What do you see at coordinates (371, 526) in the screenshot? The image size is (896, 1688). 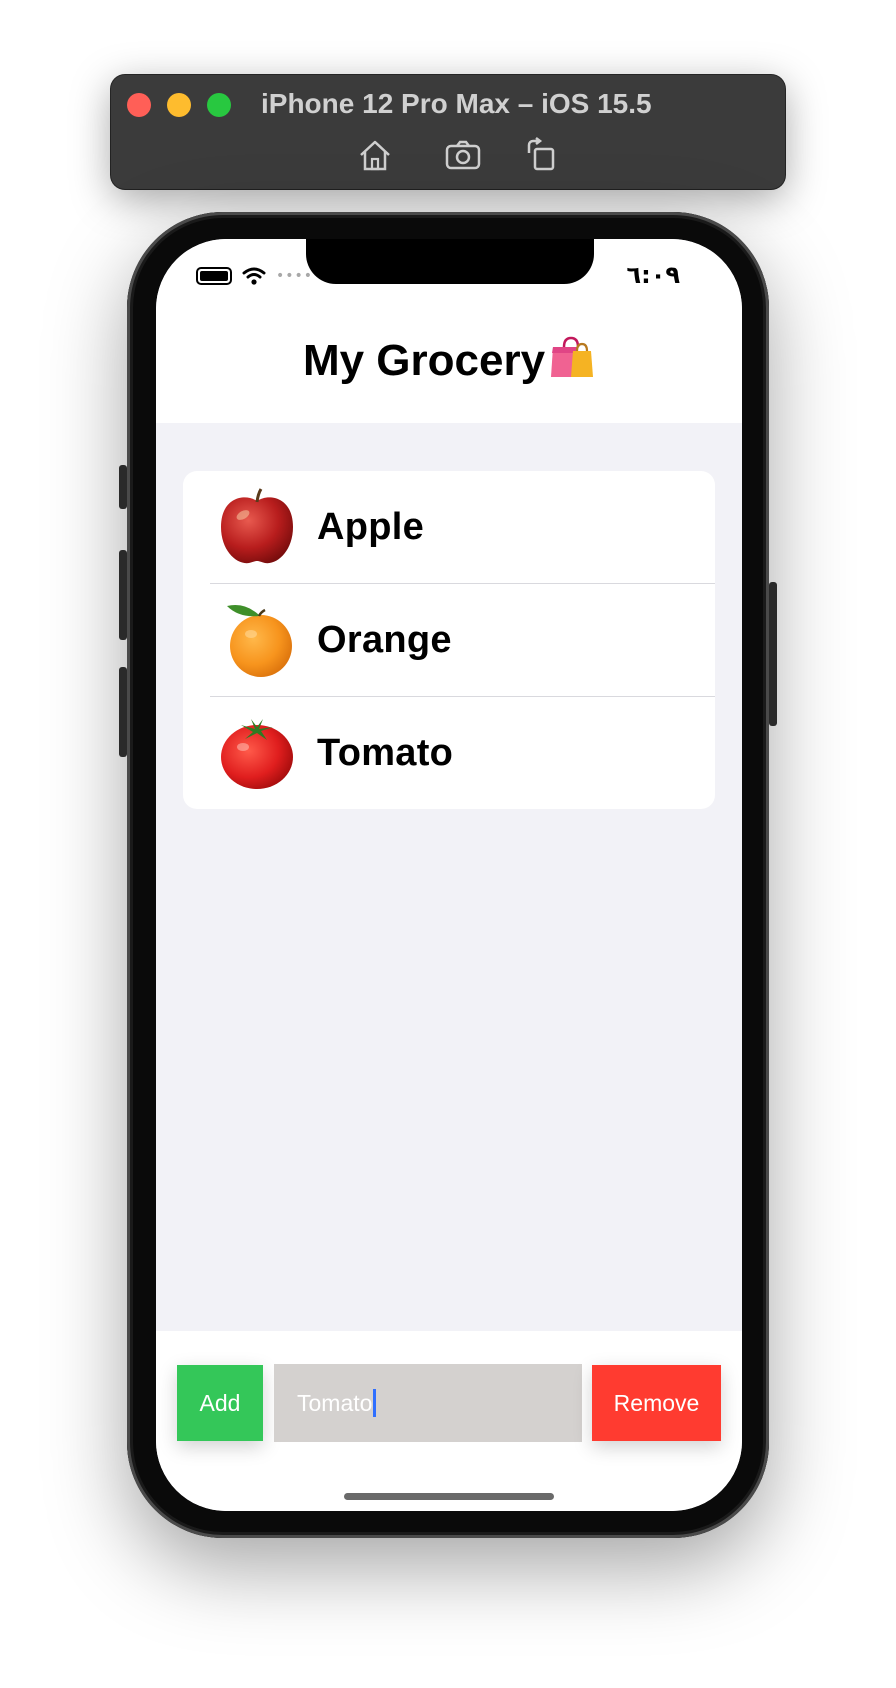 I see `list-item-label: Apple` at bounding box center [371, 526].